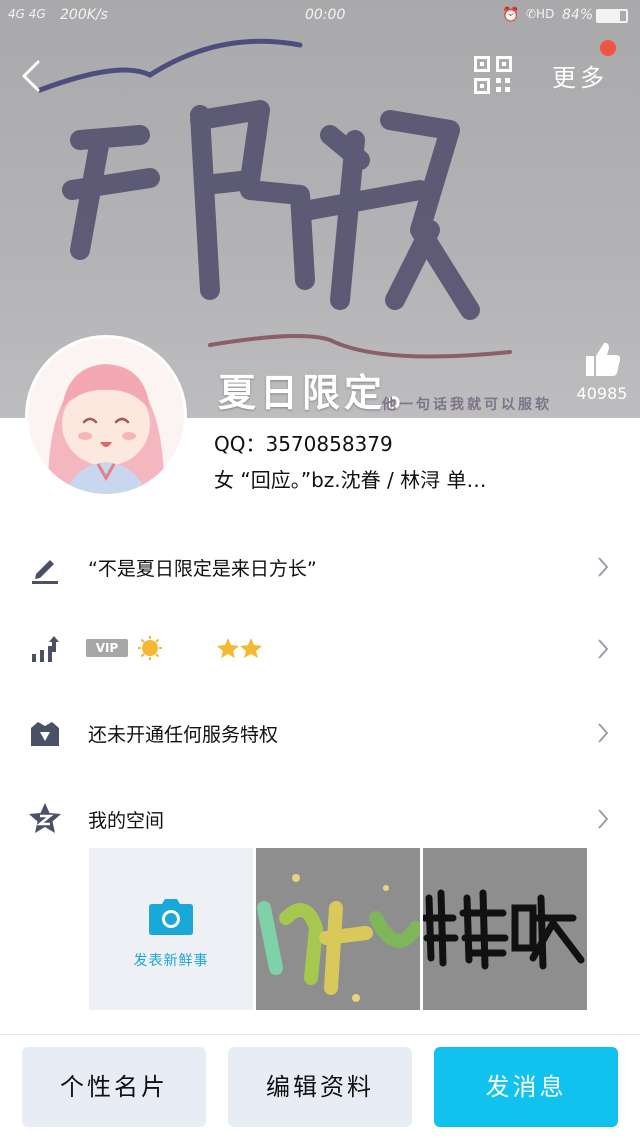 The width and height of the screenshot is (640, 1138). I want to click on banner-subtext: 他一句话我就可以服软, so click(467, 405).